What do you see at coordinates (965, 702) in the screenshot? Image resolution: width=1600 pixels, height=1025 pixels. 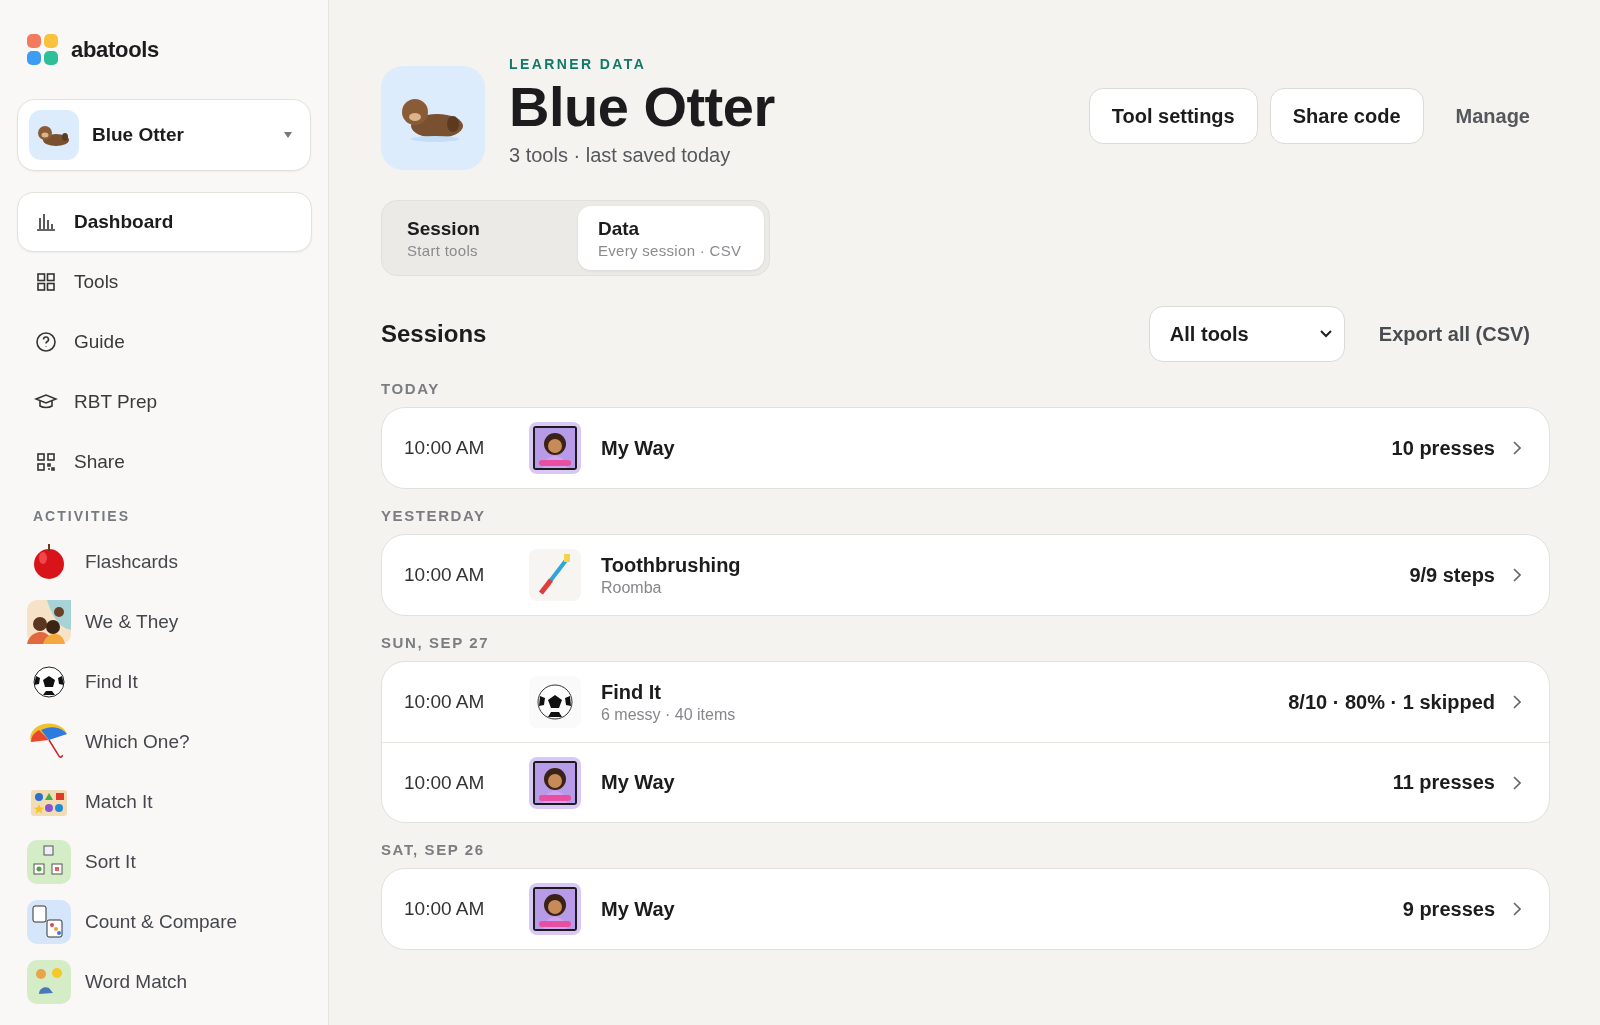 I see `session-row: 10:00 AM Find It 6 messy · 40 items 8/10 · 80% · 1 skipped` at bounding box center [965, 702].